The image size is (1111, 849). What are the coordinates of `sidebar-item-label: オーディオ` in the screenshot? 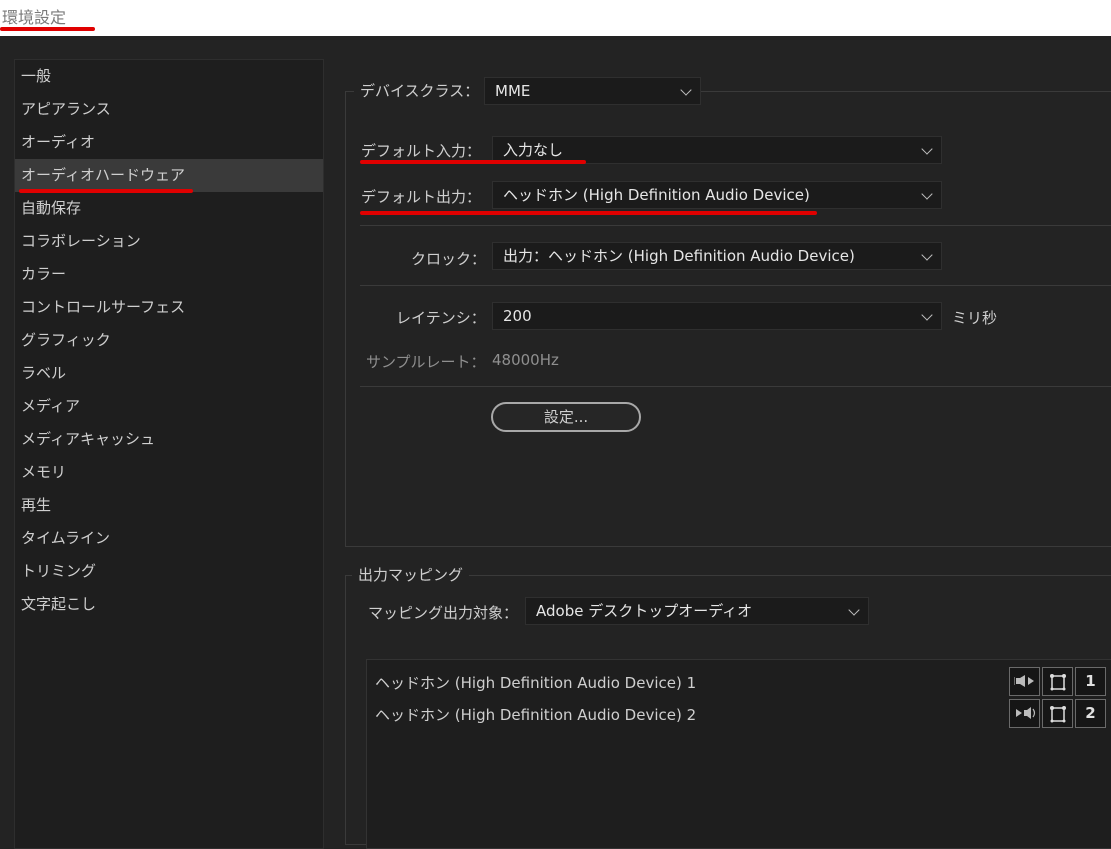 It's located at (58, 142).